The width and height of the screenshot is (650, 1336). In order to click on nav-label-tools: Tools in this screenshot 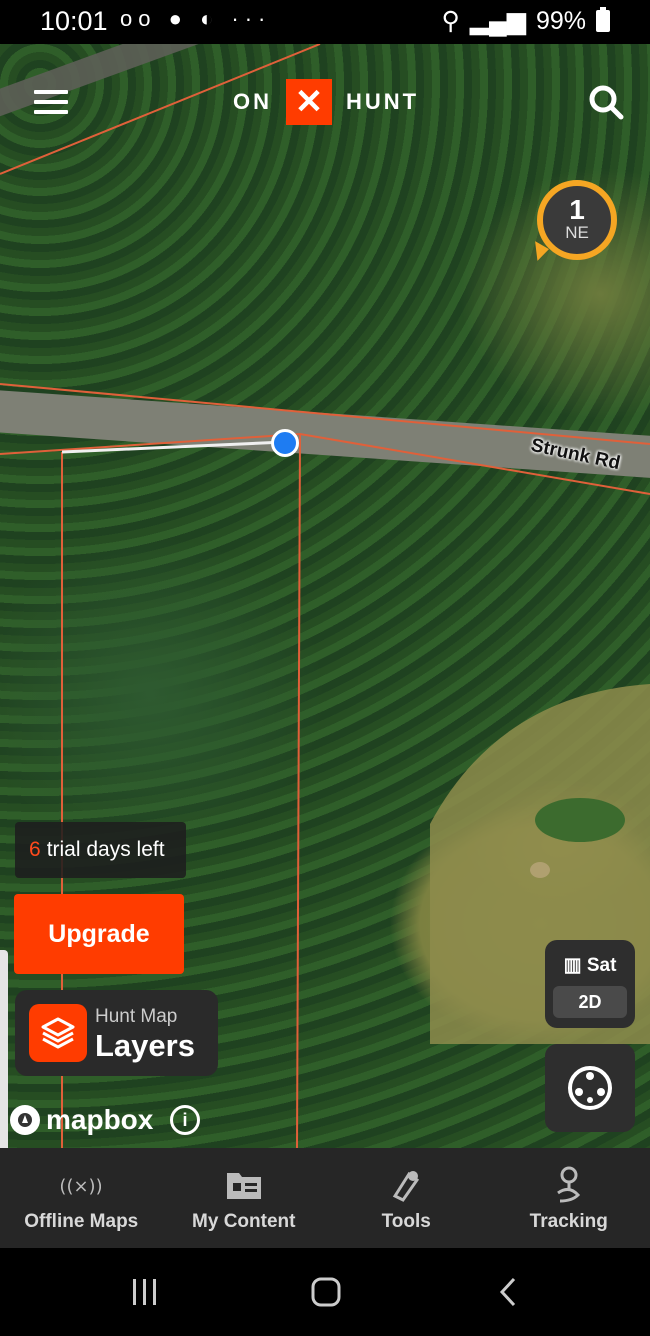, I will do `click(406, 1221)`.